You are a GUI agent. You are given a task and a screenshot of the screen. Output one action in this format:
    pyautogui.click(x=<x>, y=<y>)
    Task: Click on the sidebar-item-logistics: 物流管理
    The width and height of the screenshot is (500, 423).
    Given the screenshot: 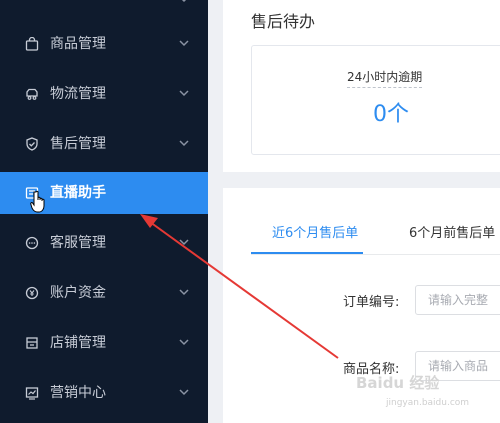 What is the action you would take?
    pyautogui.click(x=104, y=94)
    